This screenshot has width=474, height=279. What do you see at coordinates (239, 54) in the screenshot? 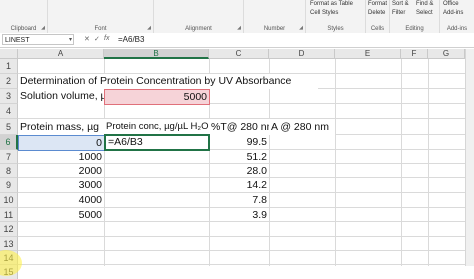
I see `column-header-c: C` at bounding box center [239, 54].